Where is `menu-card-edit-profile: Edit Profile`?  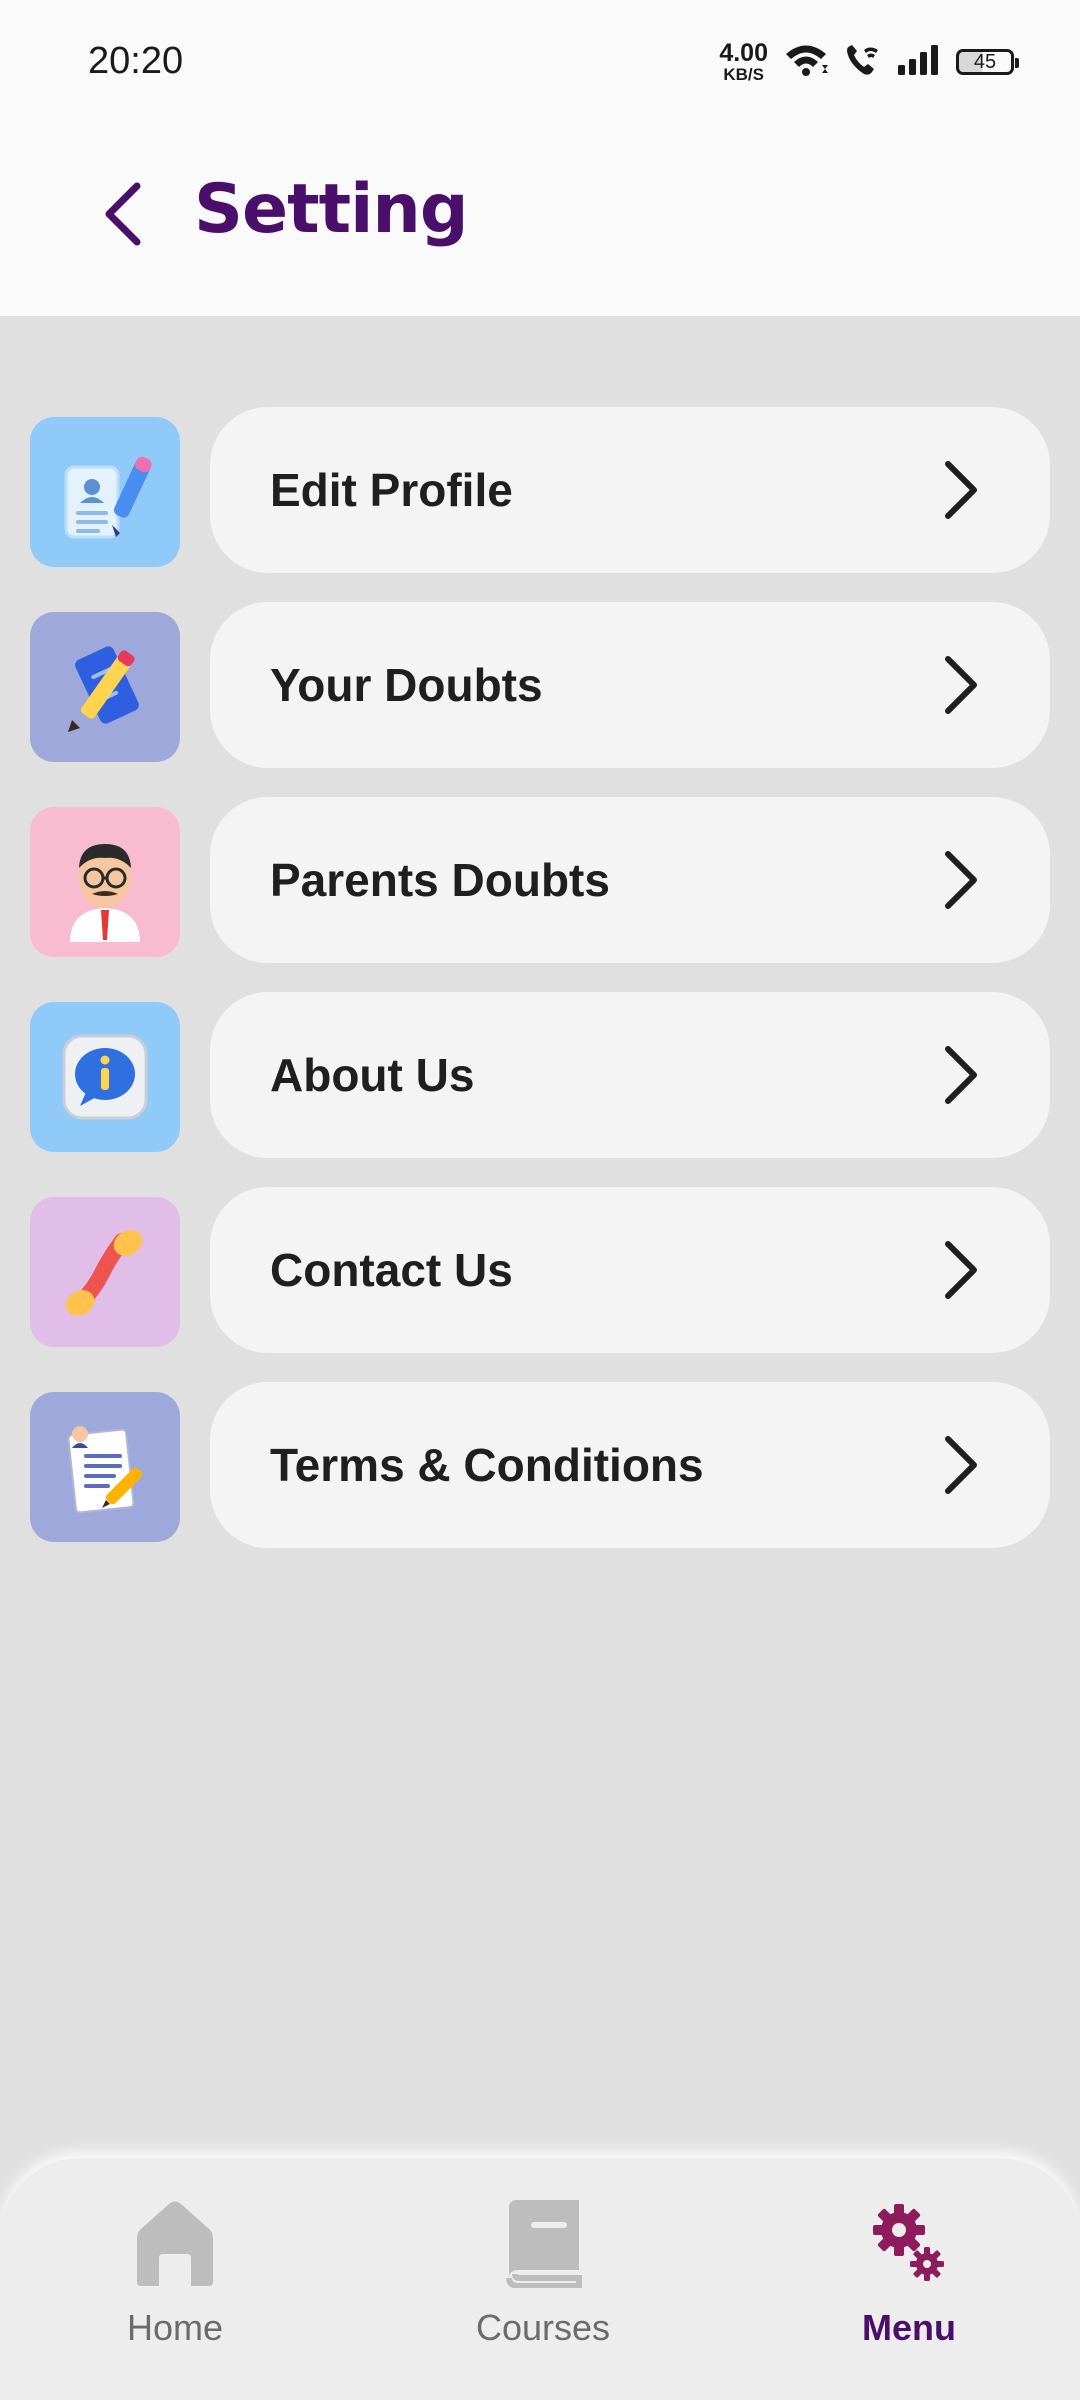
menu-card-edit-profile: Edit Profile is located at coordinates (630, 490).